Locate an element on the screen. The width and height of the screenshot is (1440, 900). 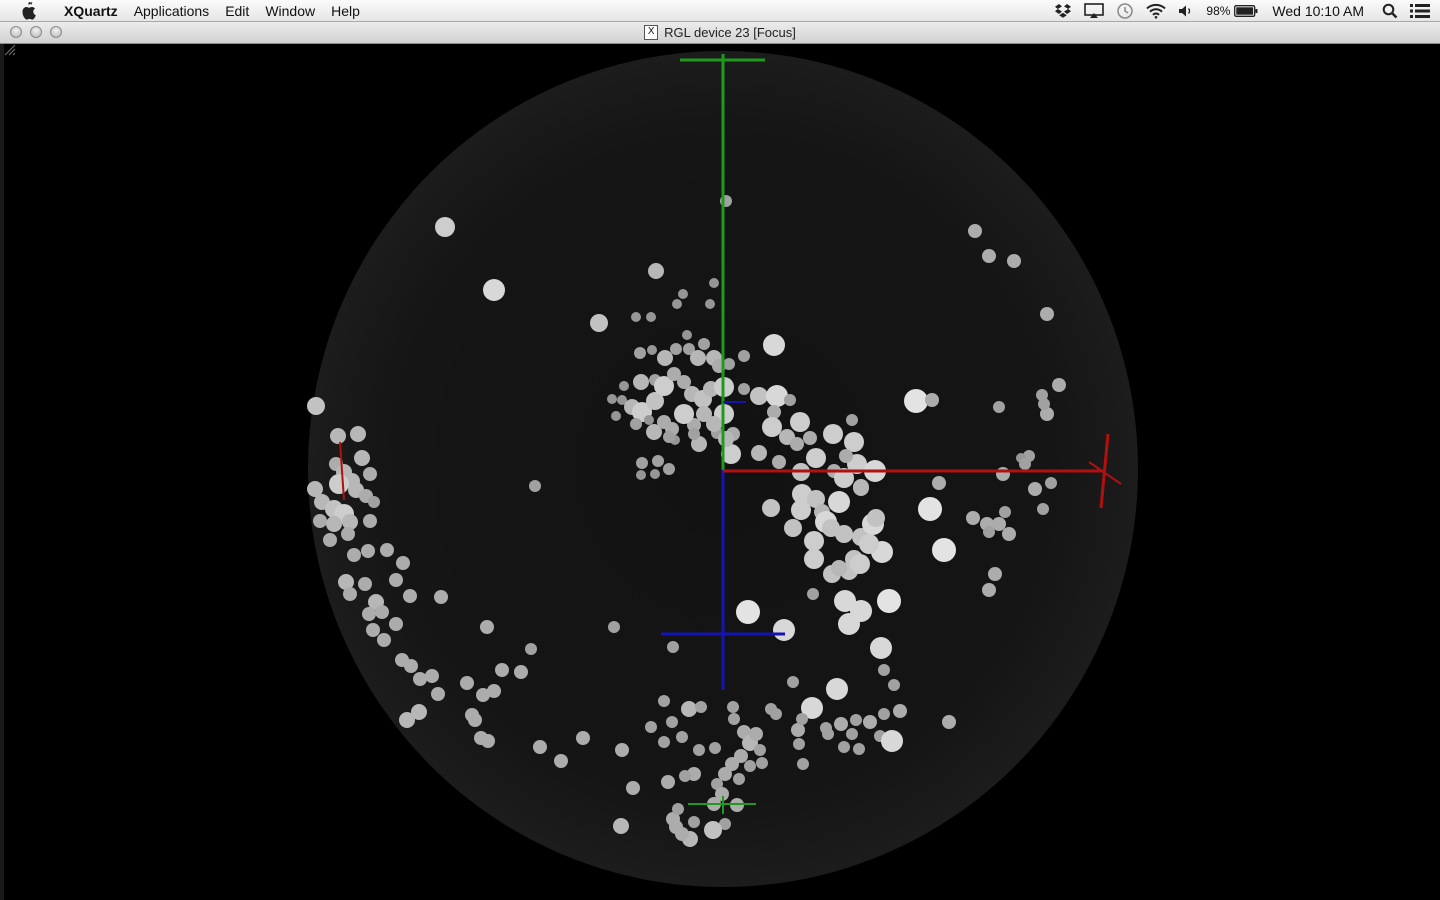
menu-xquartz: XQuartz is located at coordinates (91, 11).